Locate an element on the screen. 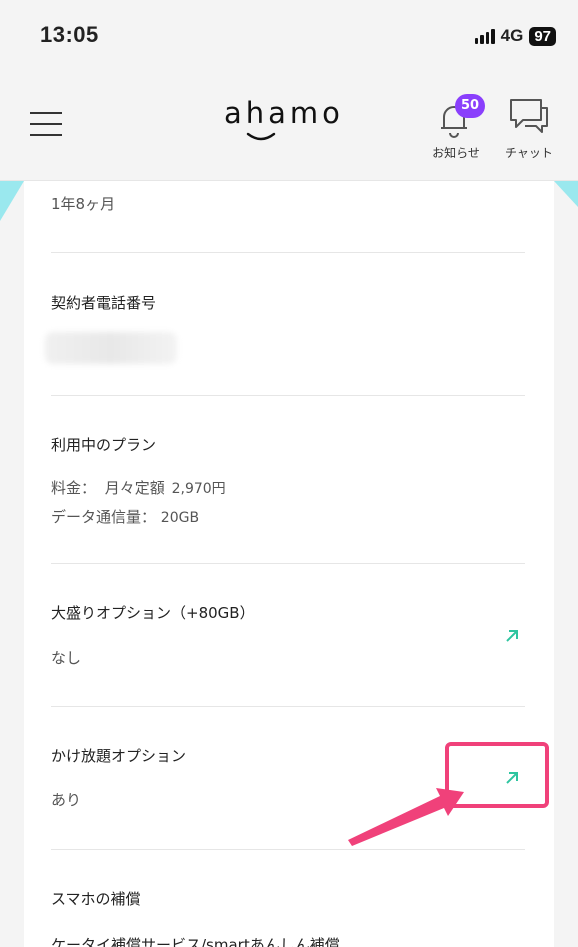 This screenshot has height=947, width=578. fee-plan: 月々定額 is located at coordinates (134, 488).